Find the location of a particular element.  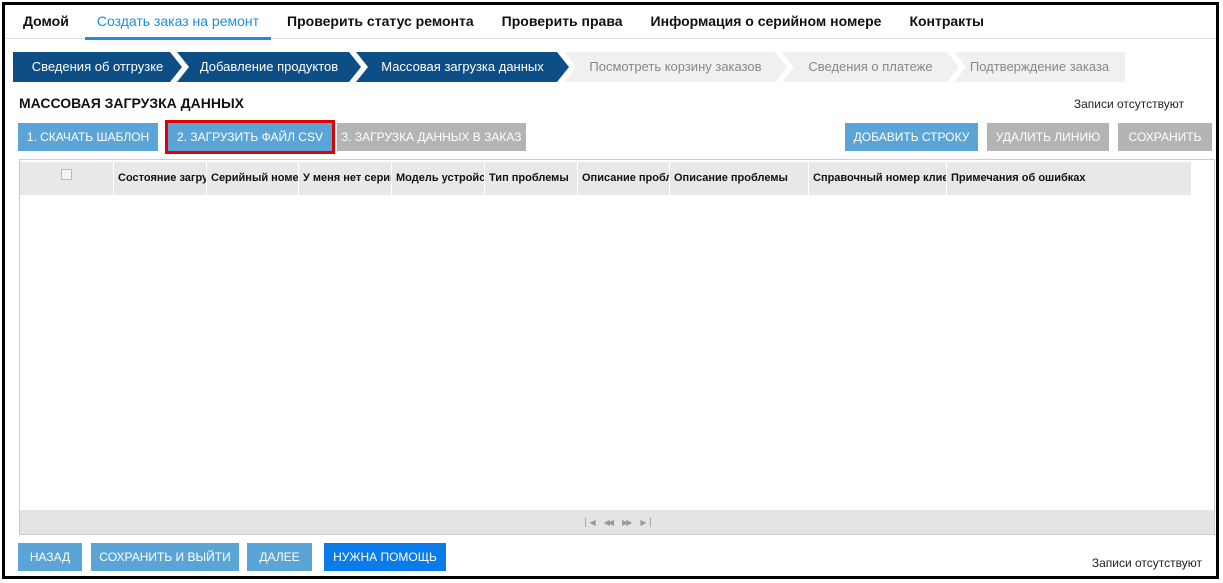

step-label: Добавление продуктов is located at coordinates (269, 66).